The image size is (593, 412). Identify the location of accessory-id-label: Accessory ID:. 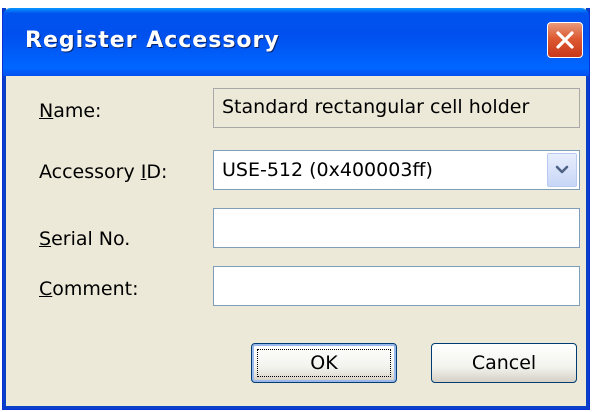
(103, 172).